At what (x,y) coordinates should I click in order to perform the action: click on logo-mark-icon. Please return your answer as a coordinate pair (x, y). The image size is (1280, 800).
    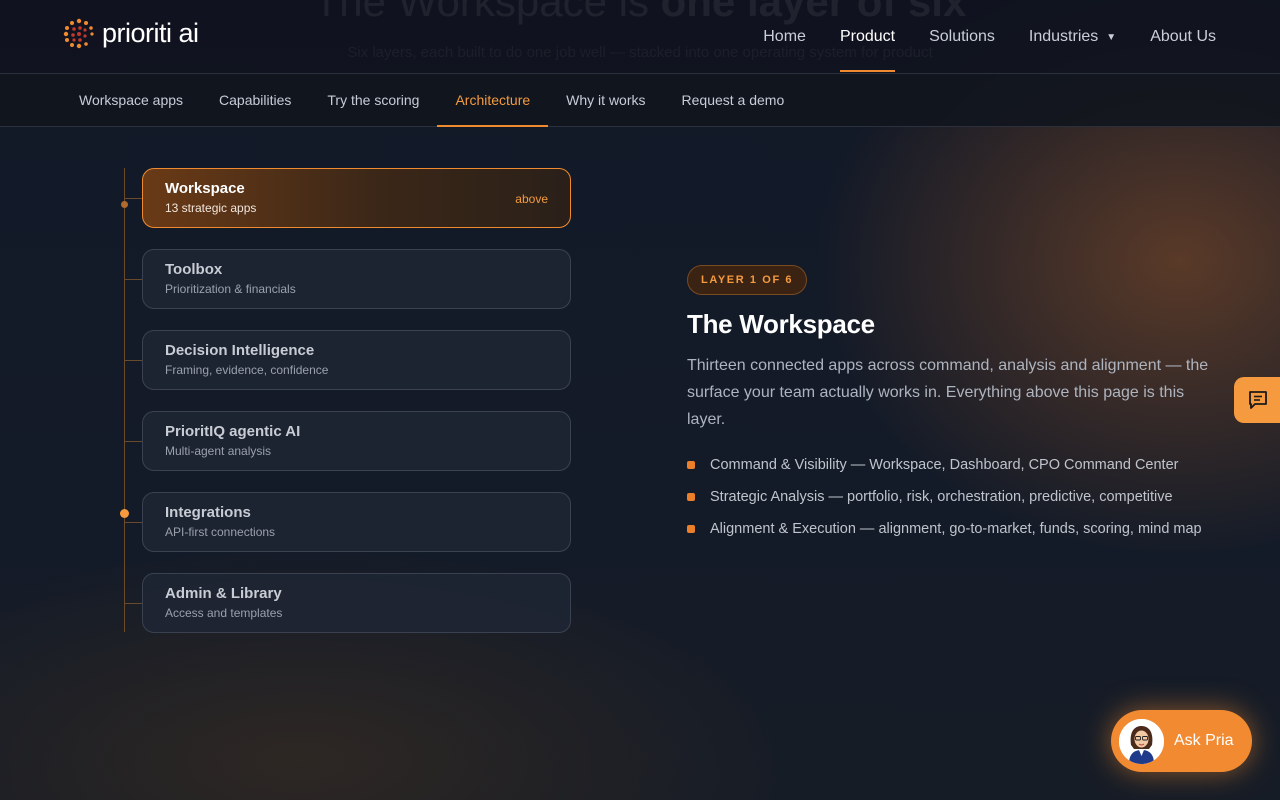
    Looking at the image, I should click on (78, 33).